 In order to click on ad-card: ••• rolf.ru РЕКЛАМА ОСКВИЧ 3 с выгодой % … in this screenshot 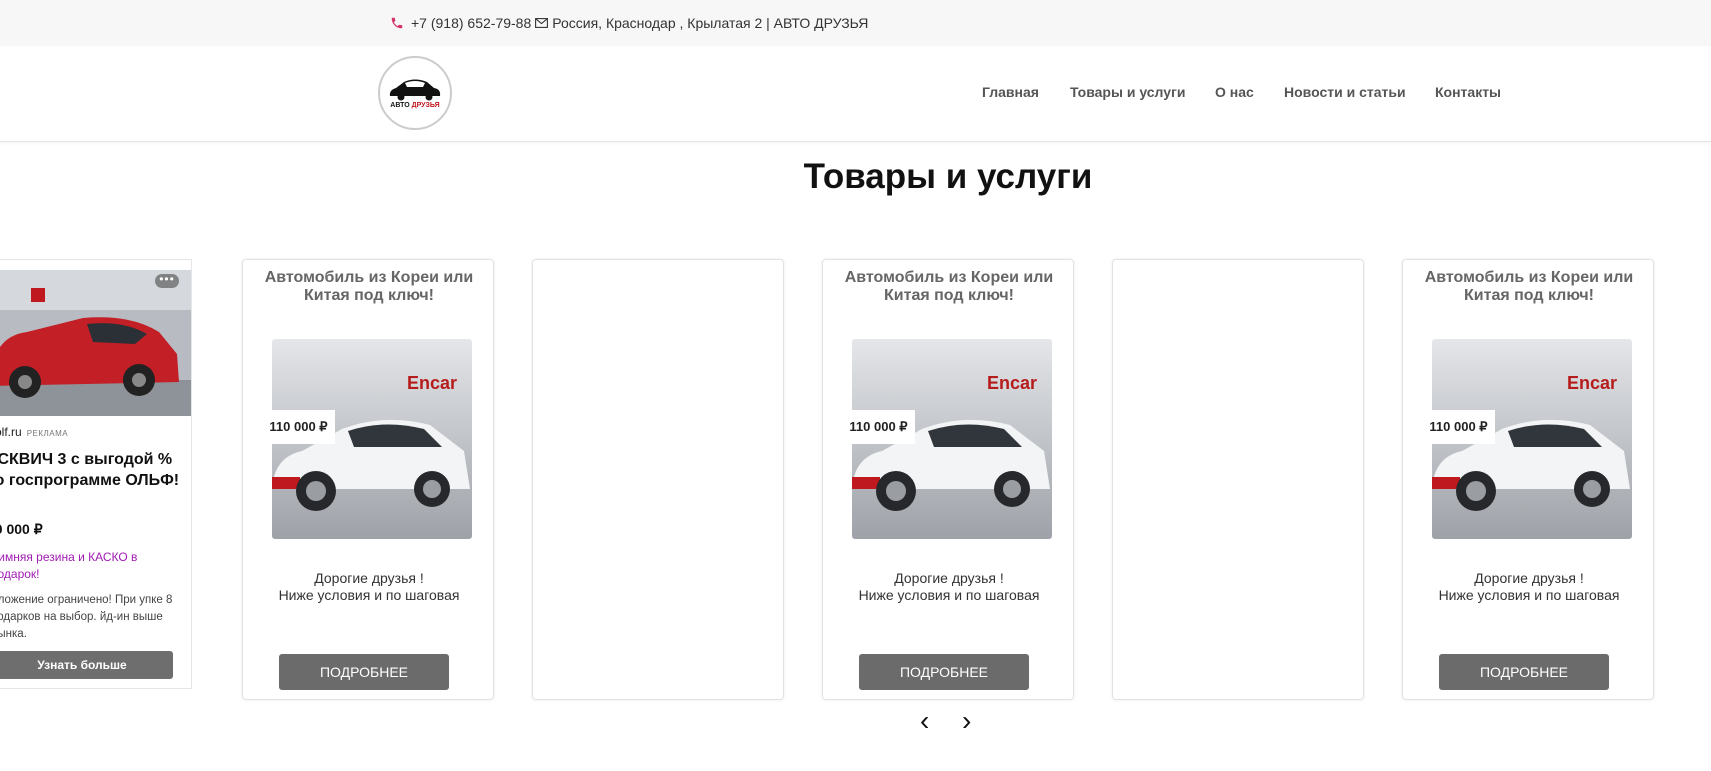, I will do `click(96, 474)`.